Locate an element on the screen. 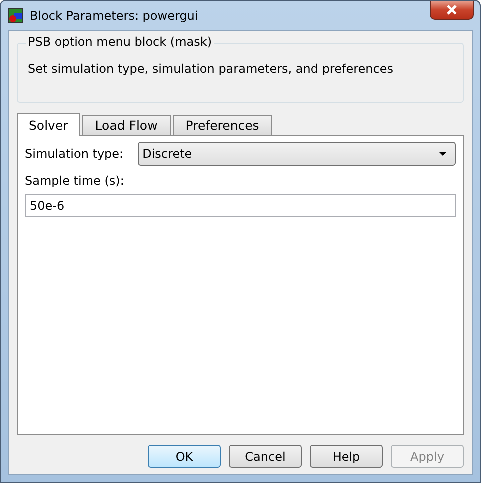 The height and width of the screenshot is (483, 481). close-button is located at coordinates (452, 10).